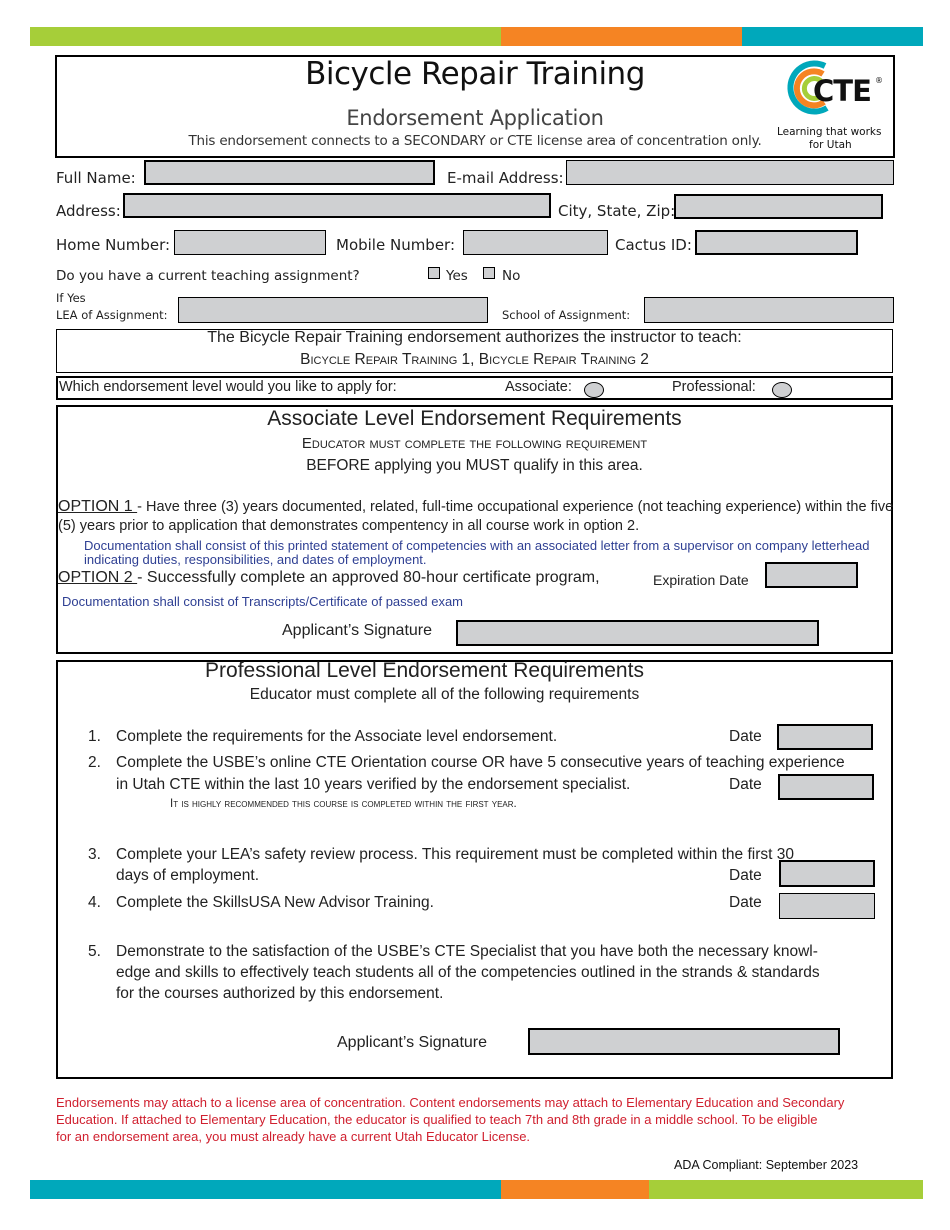  Describe the element at coordinates (684, 1041) in the screenshot. I see `professional-signature-field` at that location.